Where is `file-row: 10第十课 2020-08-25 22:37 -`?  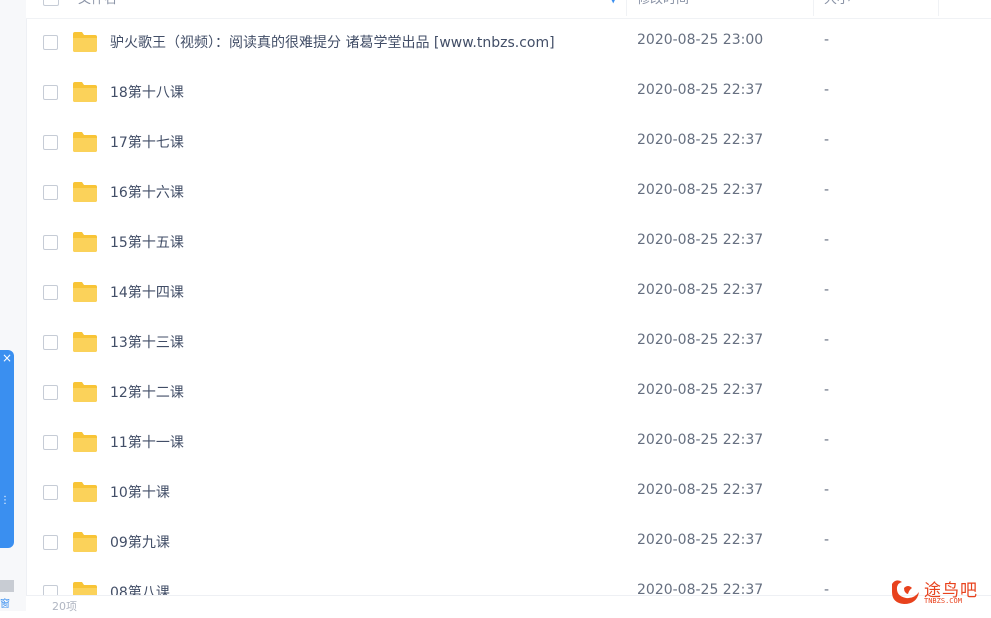 file-row: 10第十课 2020-08-25 22:37 - is located at coordinates (508, 493).